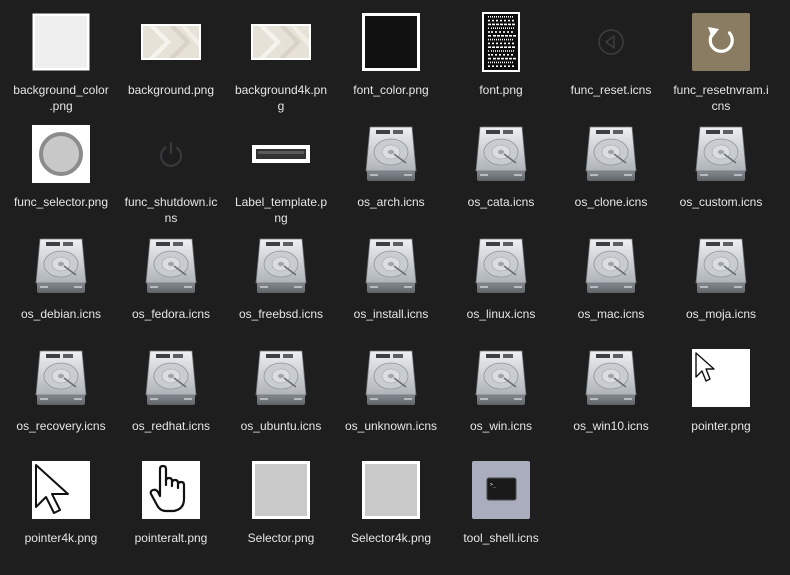  I want to click on file-item: func_resetnvram.i cns, so click(721, 58).